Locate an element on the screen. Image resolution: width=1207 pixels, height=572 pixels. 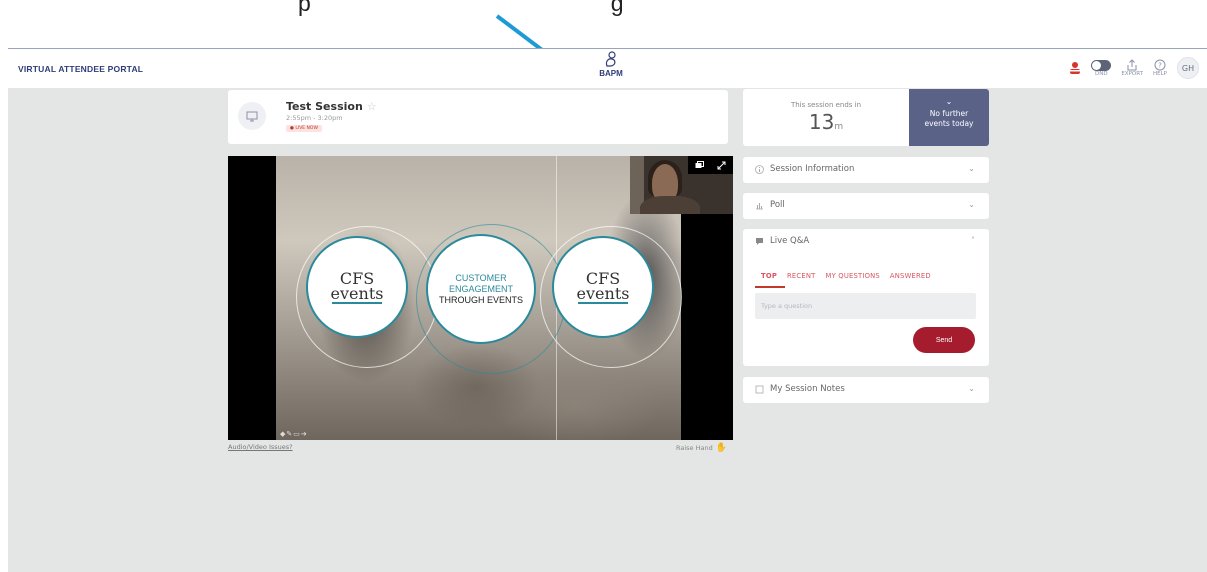
poll-chart-icon is located at coordinates (759, 205).